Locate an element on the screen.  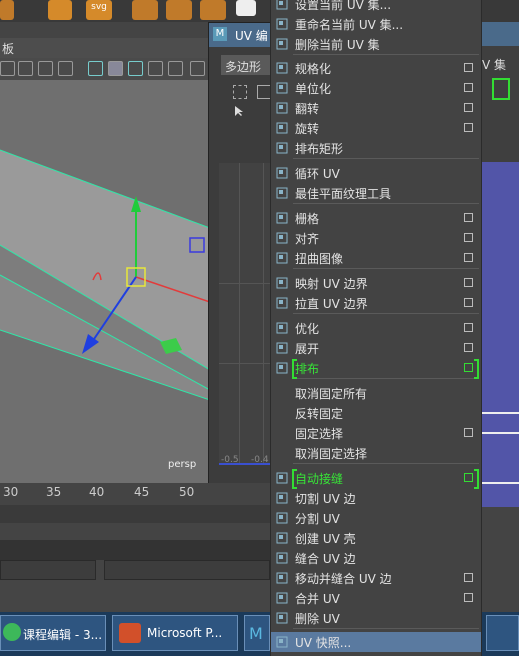
shaded-icon is located at coordinates (45, 68).